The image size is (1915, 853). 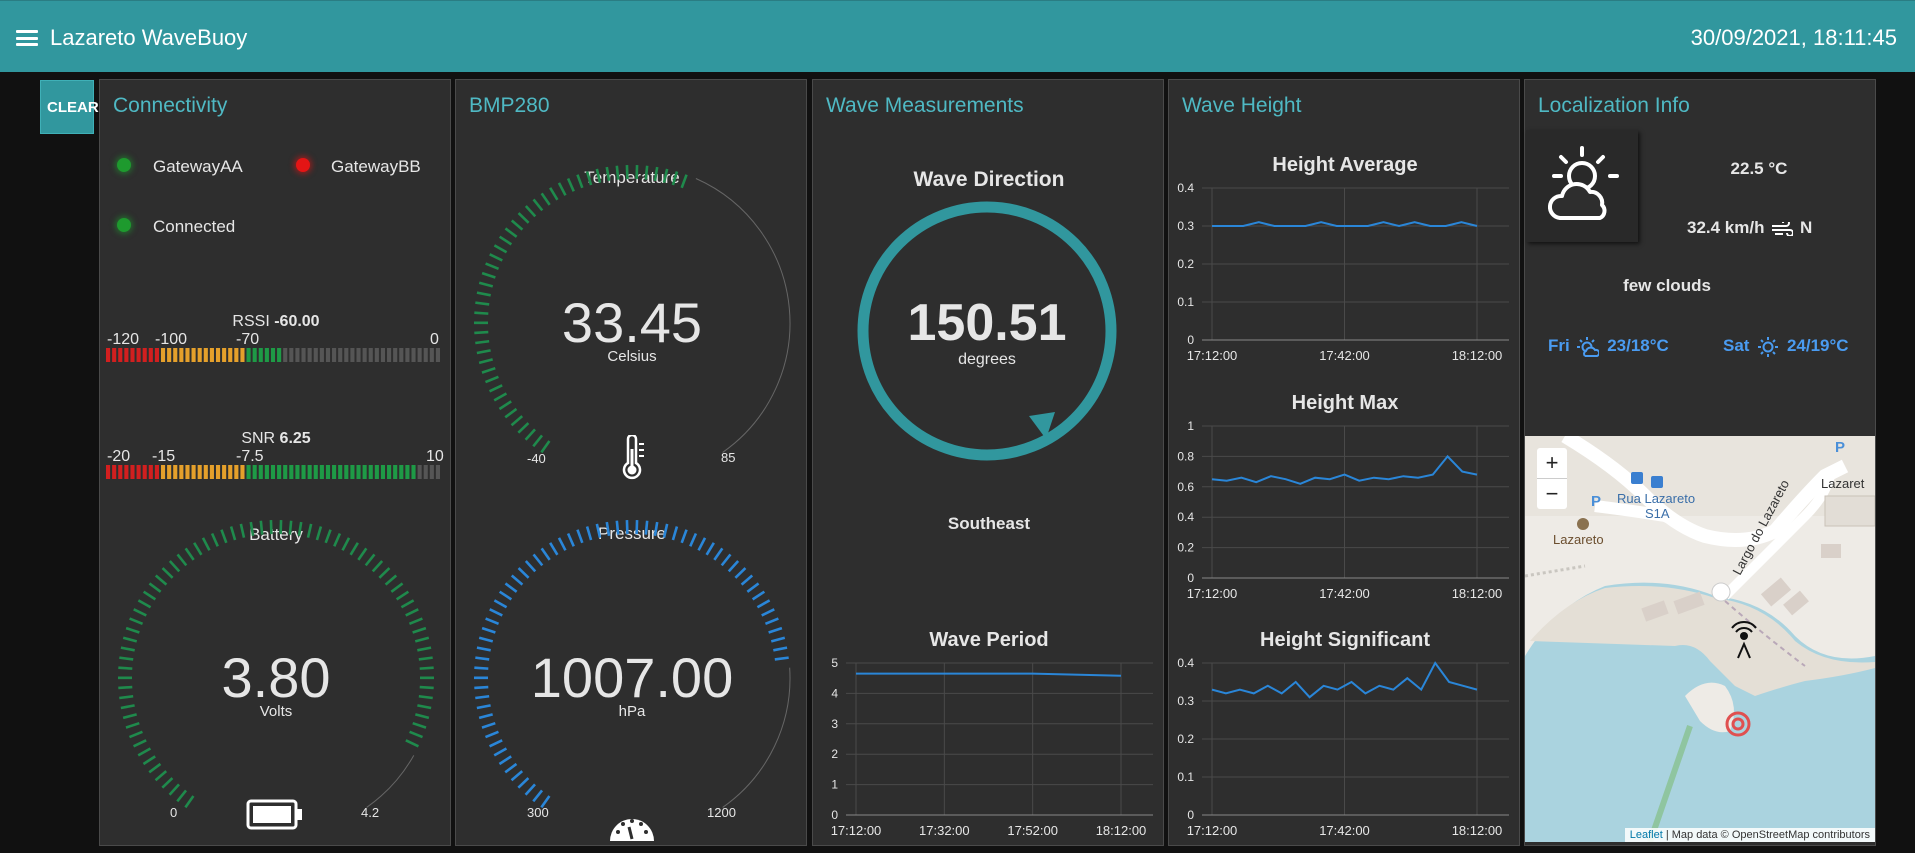 What do you see at coordinates (632, 711) in the screenshot?
I see `pressure-unit: hPa` at bounding box center [632, 711].